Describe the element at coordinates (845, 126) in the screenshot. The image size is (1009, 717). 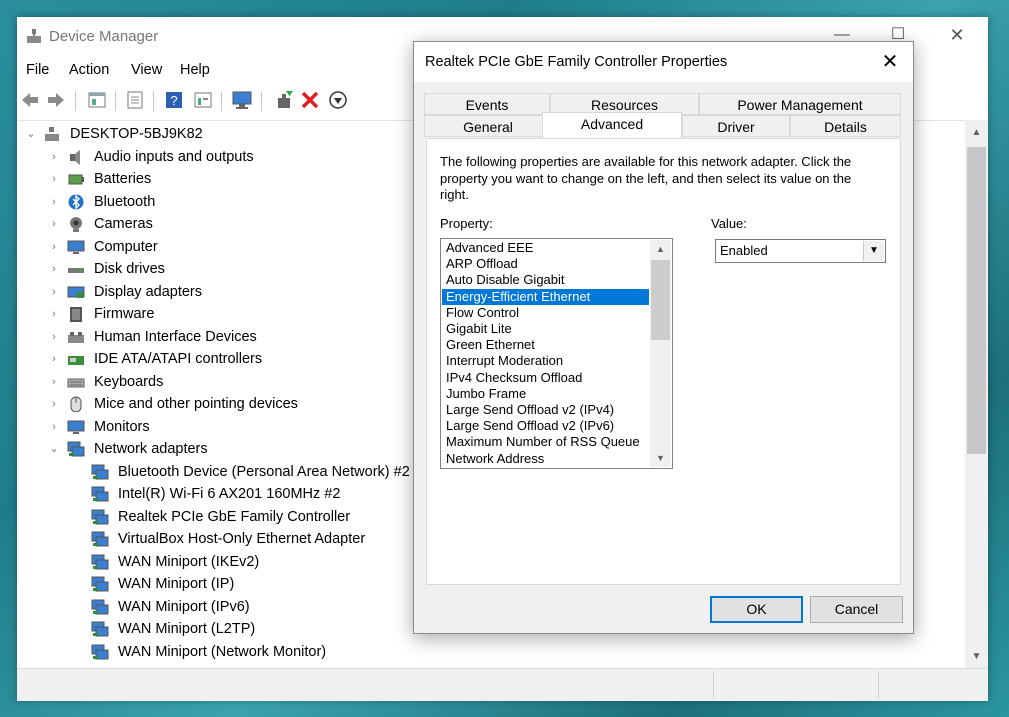
I see `tab-details: Details` at that location.